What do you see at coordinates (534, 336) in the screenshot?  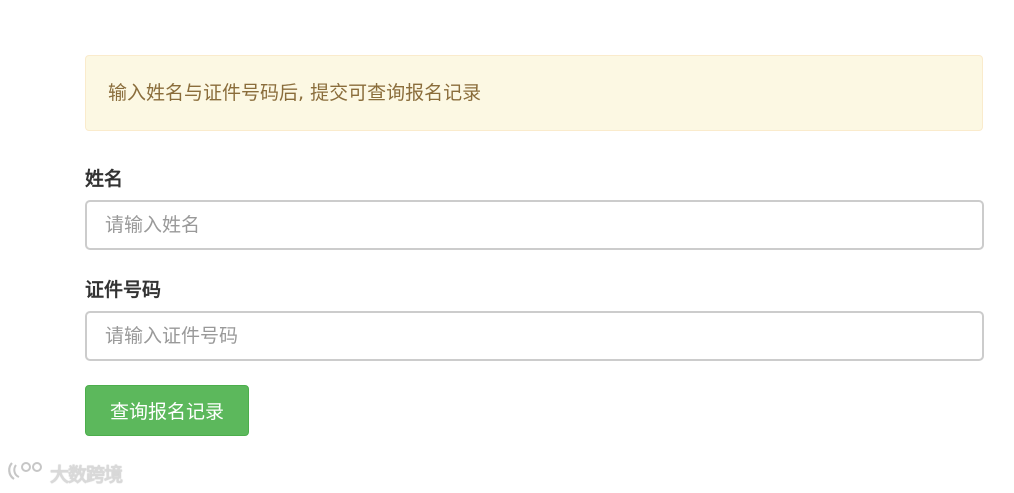 I see `id-number-input` at bounding box center [534, 336].